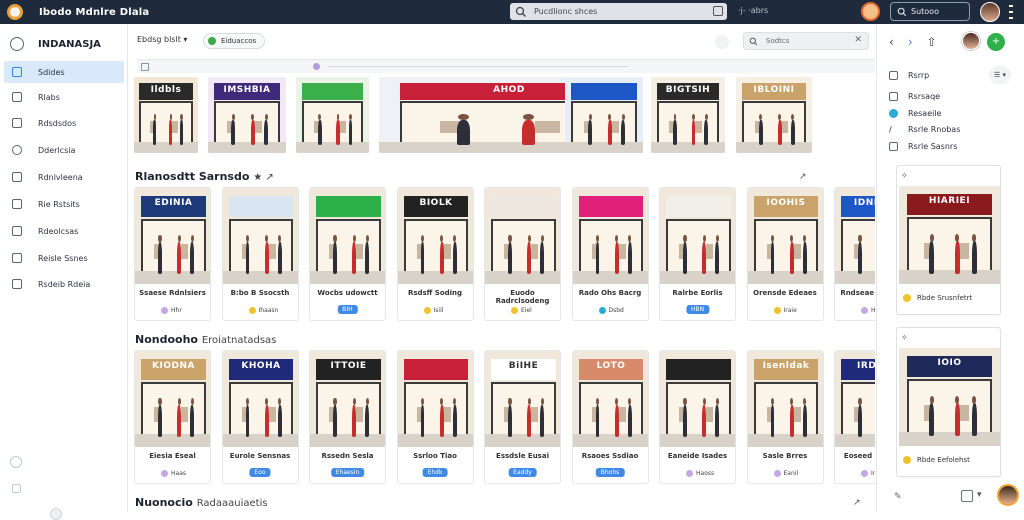 This screenshot has width=1024, height=520. I want to click on store-card: Ssrloo Tiao Ehdk, so click(435, 417).